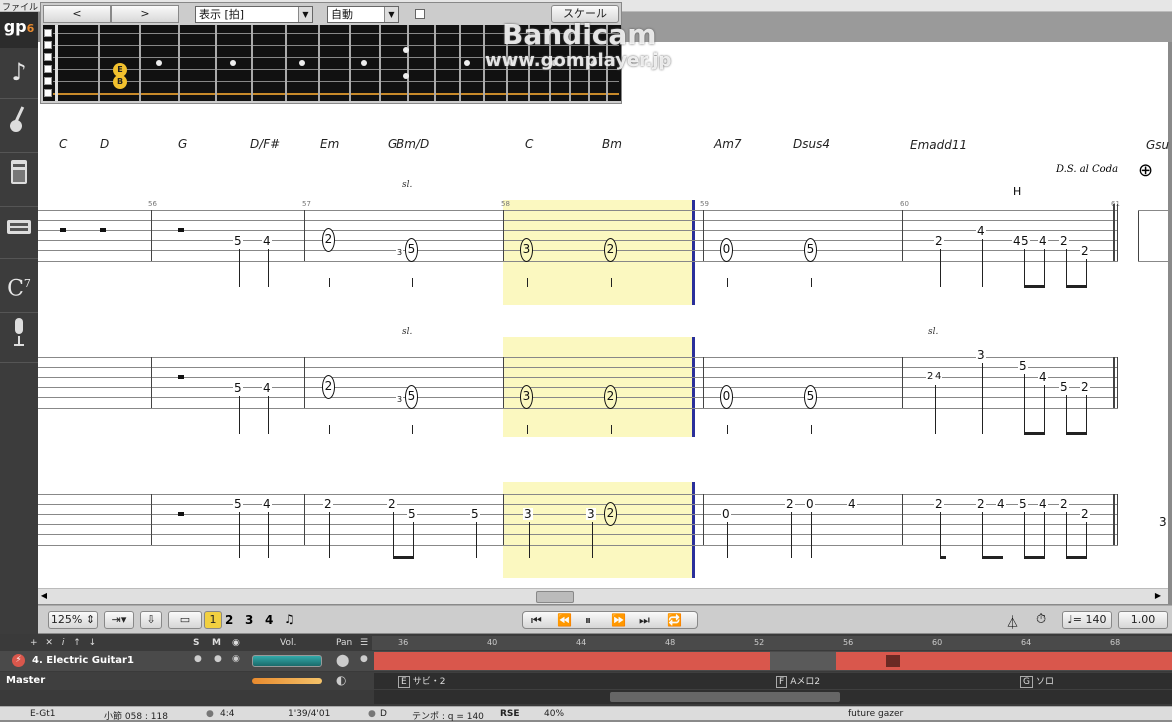  What do you see at coordinates (421, 681) in the screenshot?
I see `section-marker: E サビ・2` at bounding box center [421, 681].